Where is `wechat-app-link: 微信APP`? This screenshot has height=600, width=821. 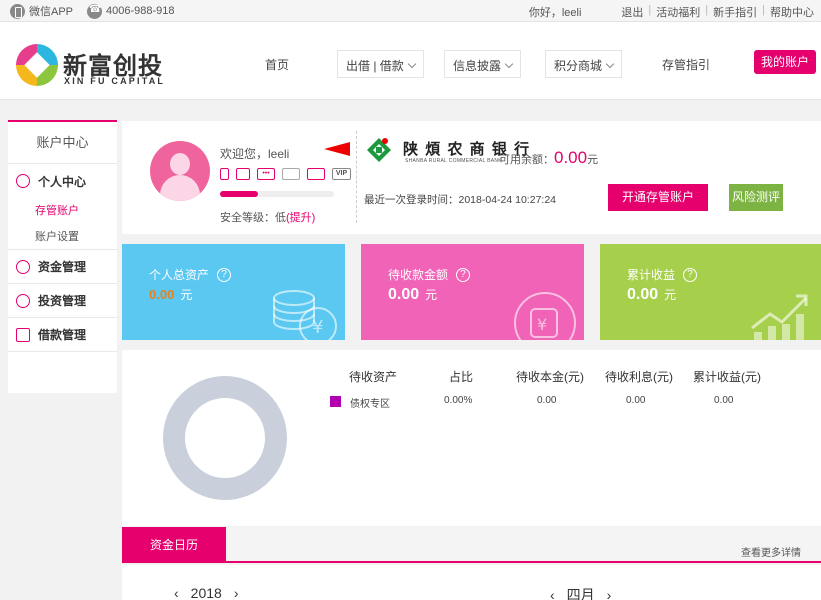
wechat-app-link: 微信APP is located at coordinates (41, 11).